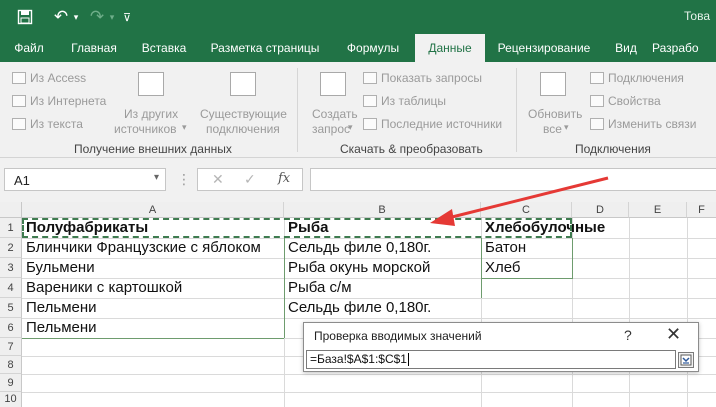 The width and height of the screenshot is (716, 407). Describe the element at coordinates (19, 101) in the screenshot. I see `web-icon` at that location.